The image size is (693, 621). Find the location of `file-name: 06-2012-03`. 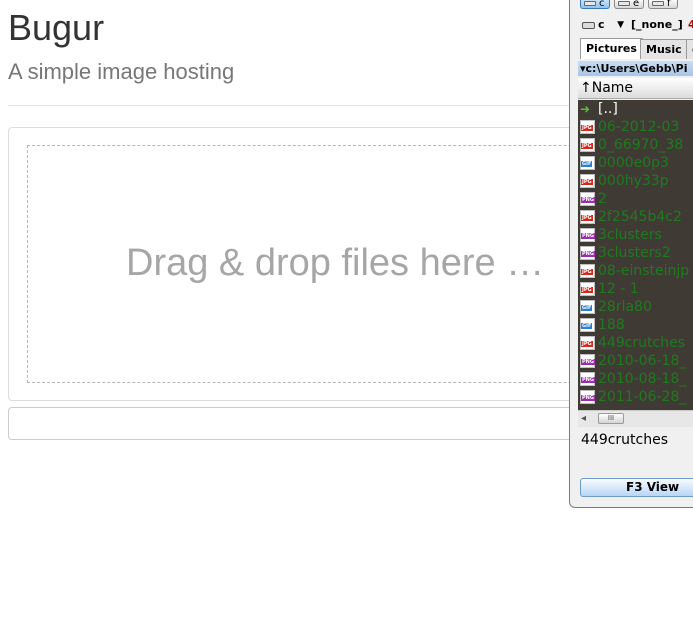

file-name: 06-2012-03 is located at coordinates (639, 127).